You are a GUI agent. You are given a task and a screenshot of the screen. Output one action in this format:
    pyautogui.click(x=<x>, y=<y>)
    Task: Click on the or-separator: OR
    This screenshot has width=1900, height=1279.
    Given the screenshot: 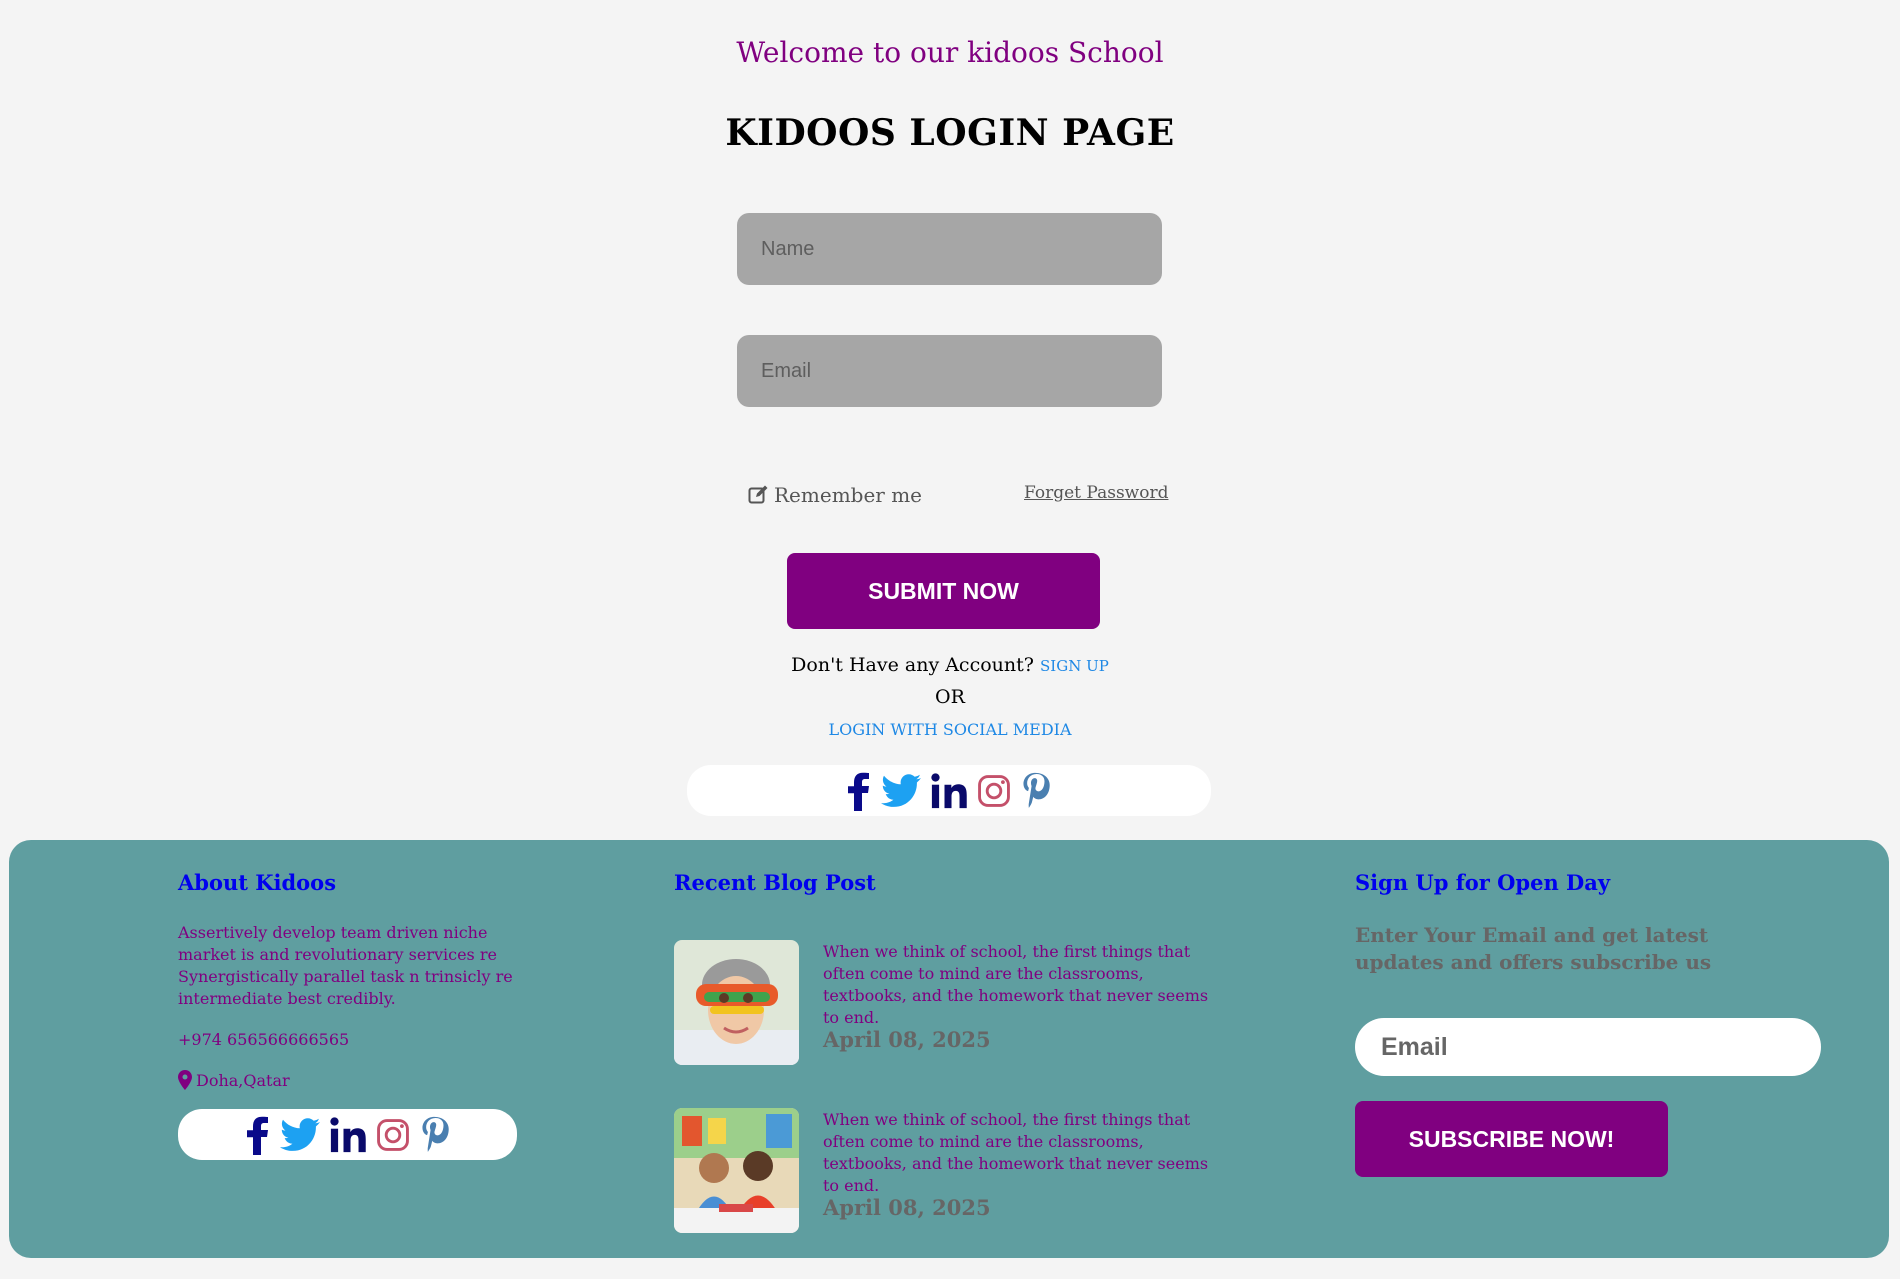 What is the action you would take?
    pyautogui.click(x=950, y=697)
    